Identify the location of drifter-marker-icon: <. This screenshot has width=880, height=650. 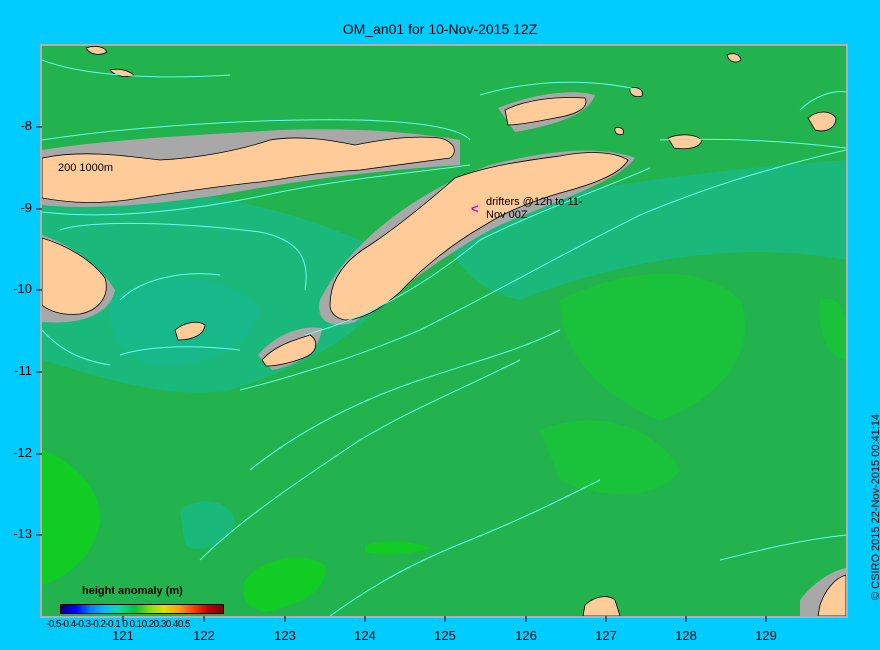
(475, 208).